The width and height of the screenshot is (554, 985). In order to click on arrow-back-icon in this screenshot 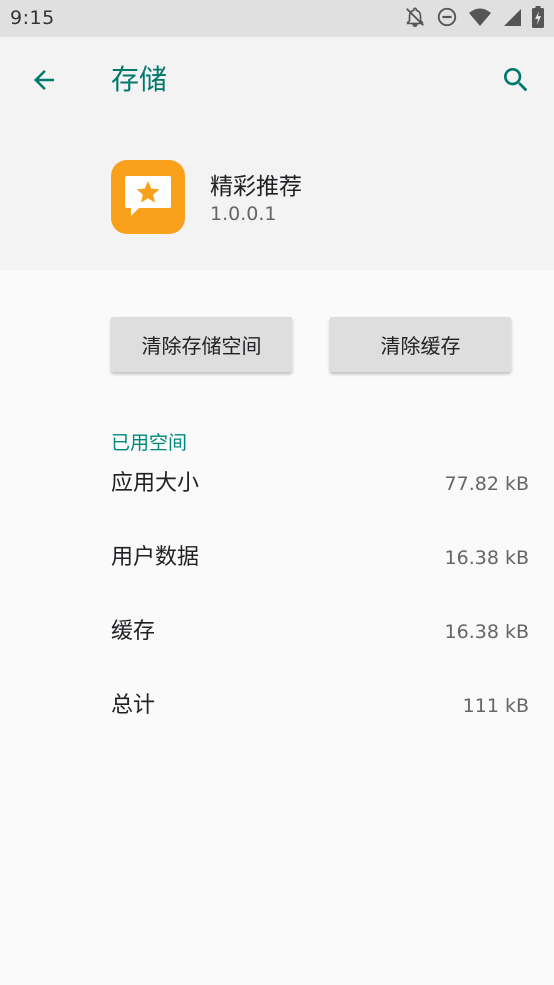, I will do `click(44, 80)`.